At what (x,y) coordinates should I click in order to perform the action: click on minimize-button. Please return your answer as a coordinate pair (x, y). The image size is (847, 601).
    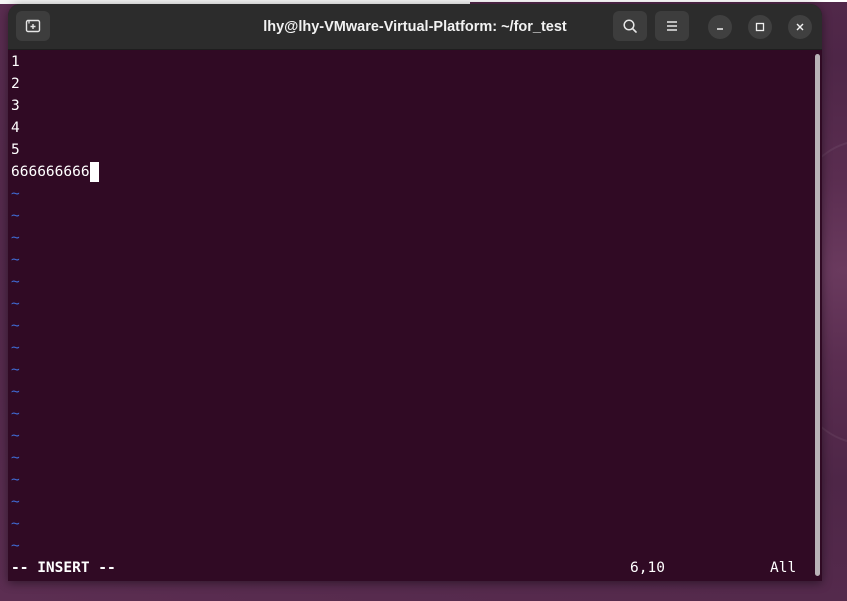
    Looking at the image, I should click on (720, 27).